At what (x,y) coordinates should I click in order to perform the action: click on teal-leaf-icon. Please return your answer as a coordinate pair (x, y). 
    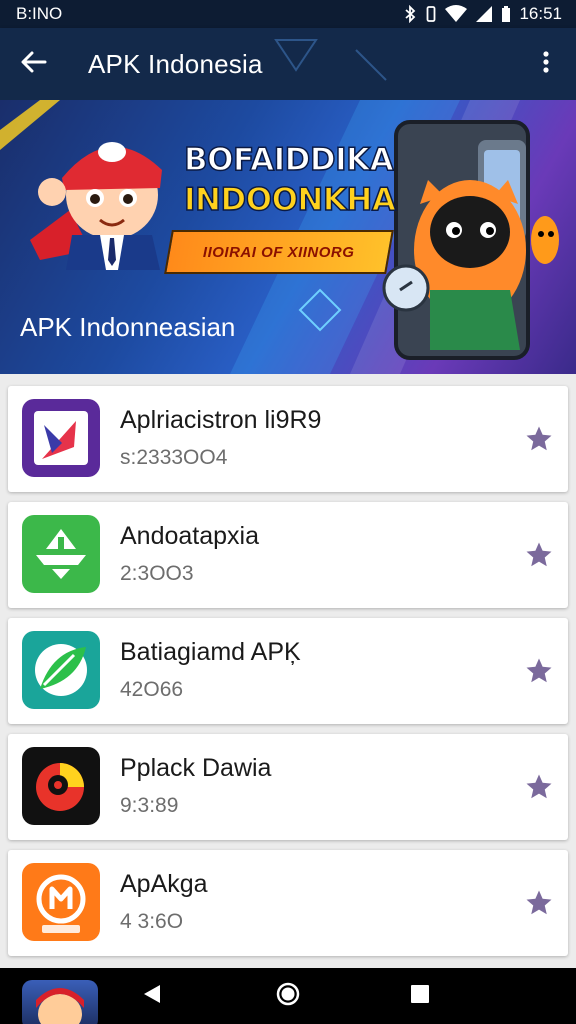
    Looking at the image, I should click on (61, 670).